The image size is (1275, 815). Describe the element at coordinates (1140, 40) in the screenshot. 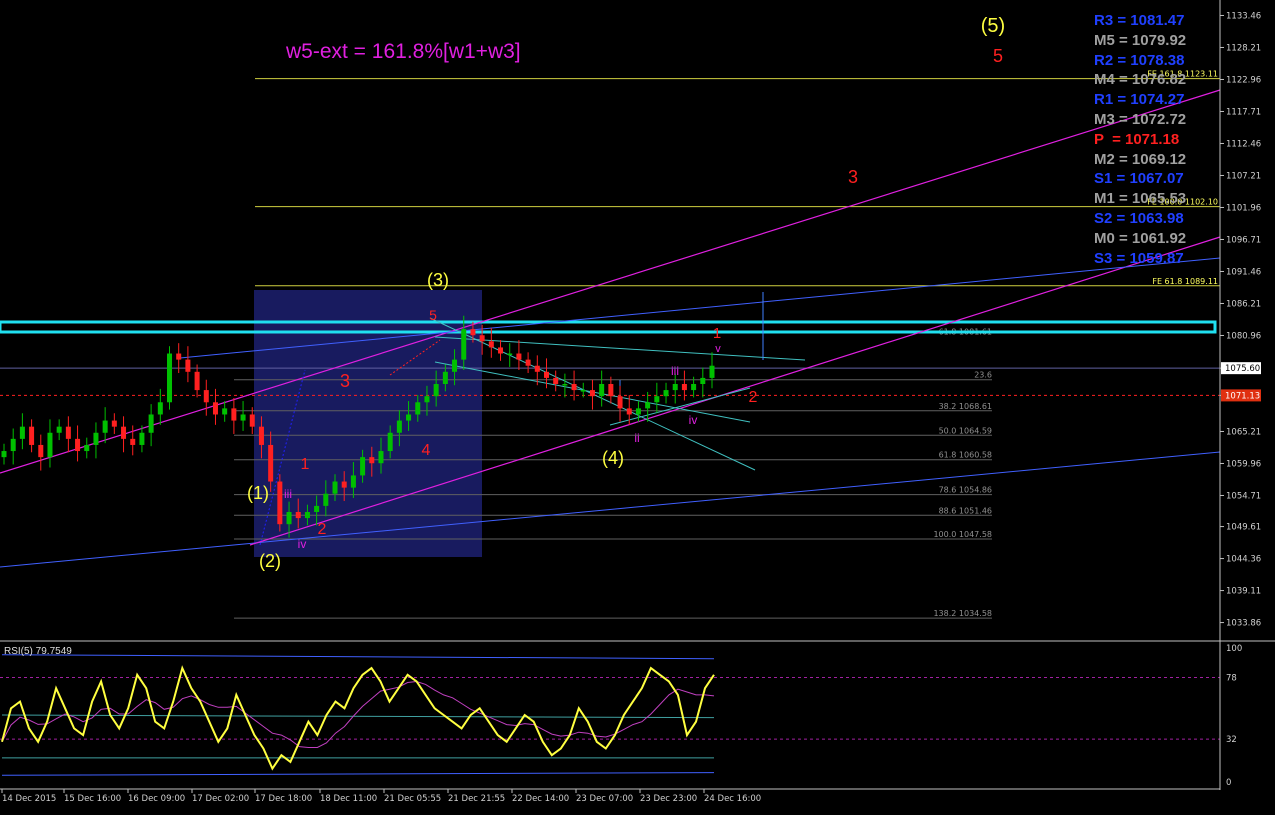

I see `pivot-level: M5 = 1079.92` at that location.